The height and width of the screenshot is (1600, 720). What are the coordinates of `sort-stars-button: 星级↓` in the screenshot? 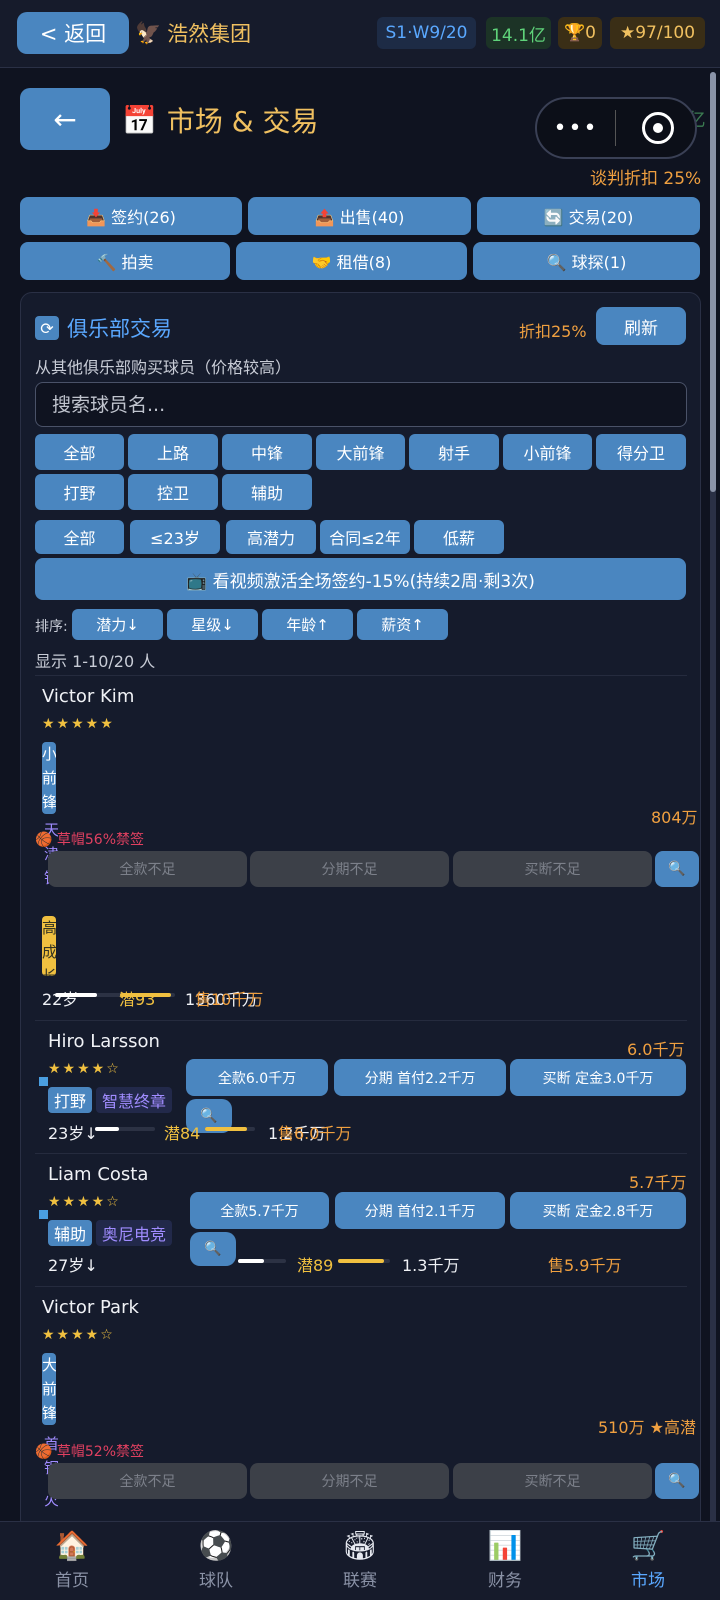 It's located at (212, 624).